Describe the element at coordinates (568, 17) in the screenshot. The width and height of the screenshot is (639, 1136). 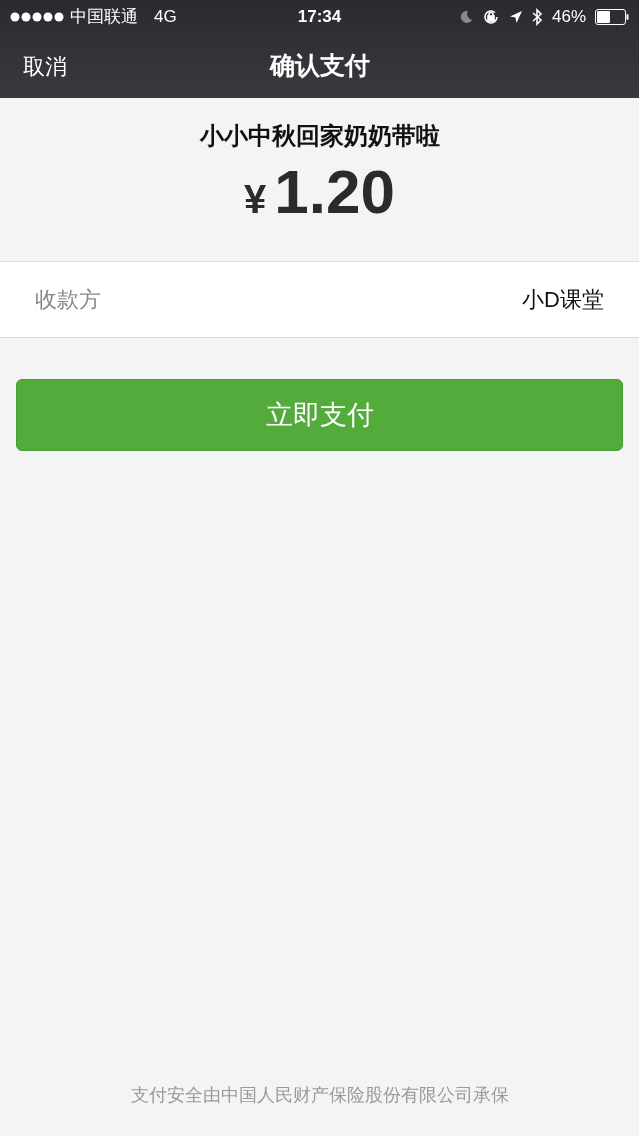
I see `battery-percent: 46%` at that location.